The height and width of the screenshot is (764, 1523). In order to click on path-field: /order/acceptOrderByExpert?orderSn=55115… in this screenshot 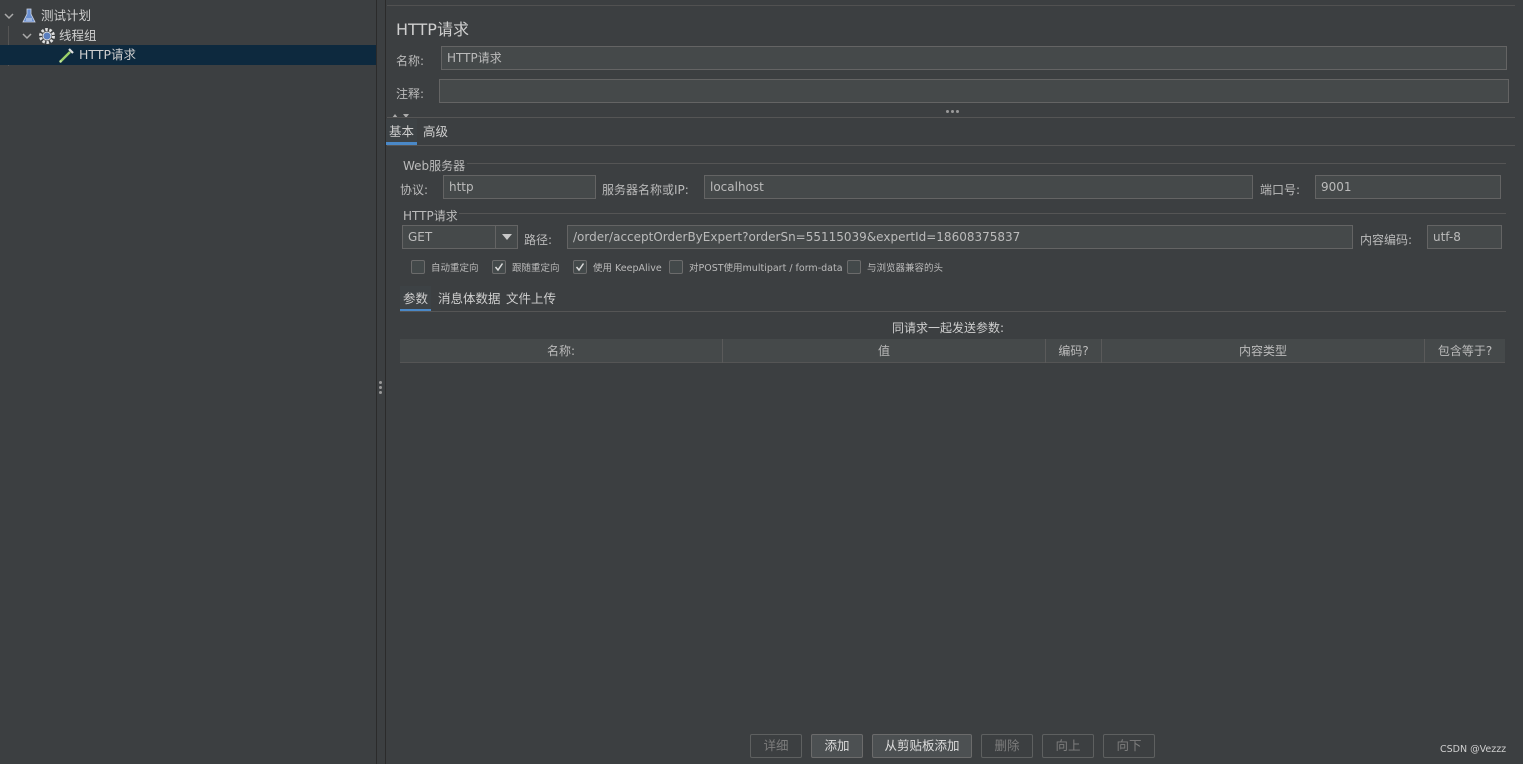, I will do `click(960, 237)`.